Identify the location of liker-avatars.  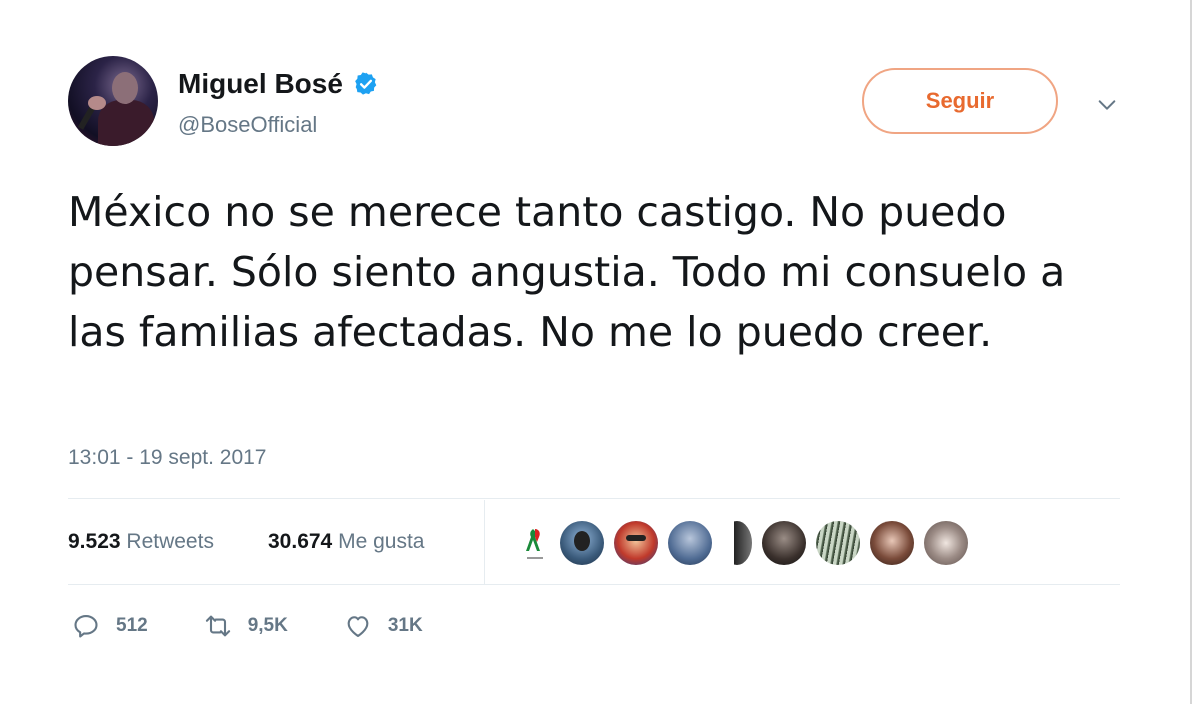
(749, 543).